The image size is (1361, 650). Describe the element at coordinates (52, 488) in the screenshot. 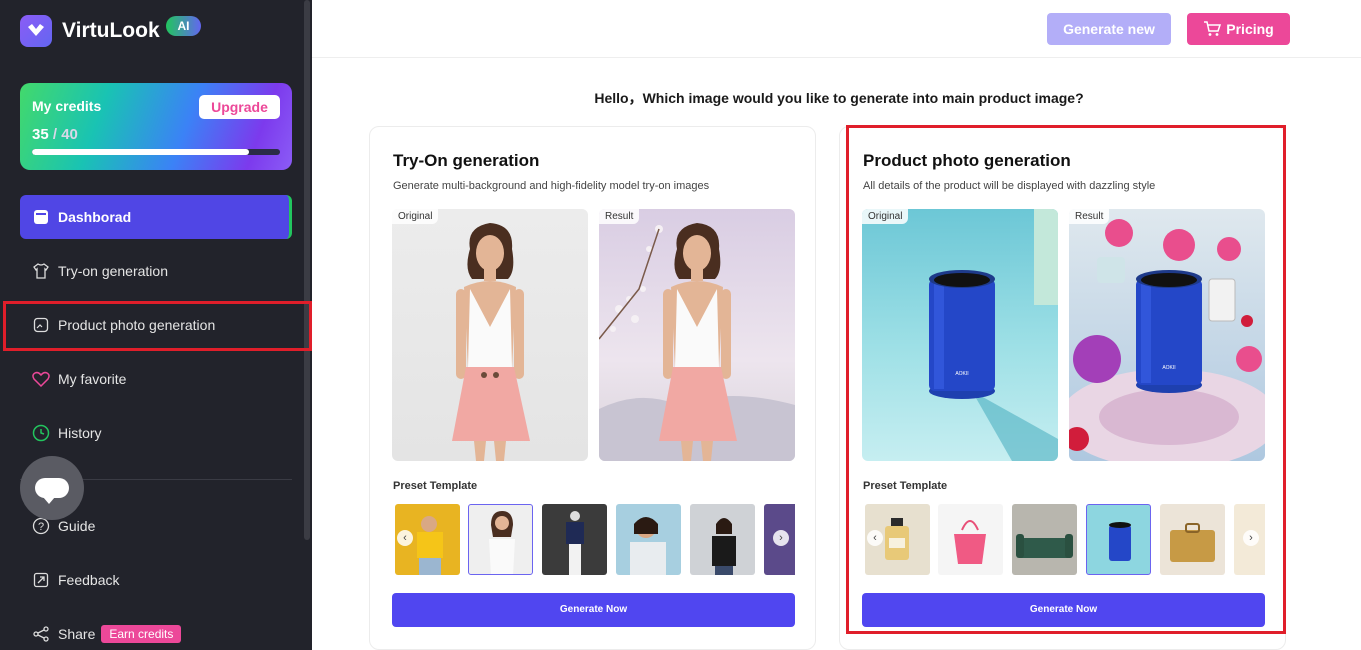

I see `chat-icon` at that location.